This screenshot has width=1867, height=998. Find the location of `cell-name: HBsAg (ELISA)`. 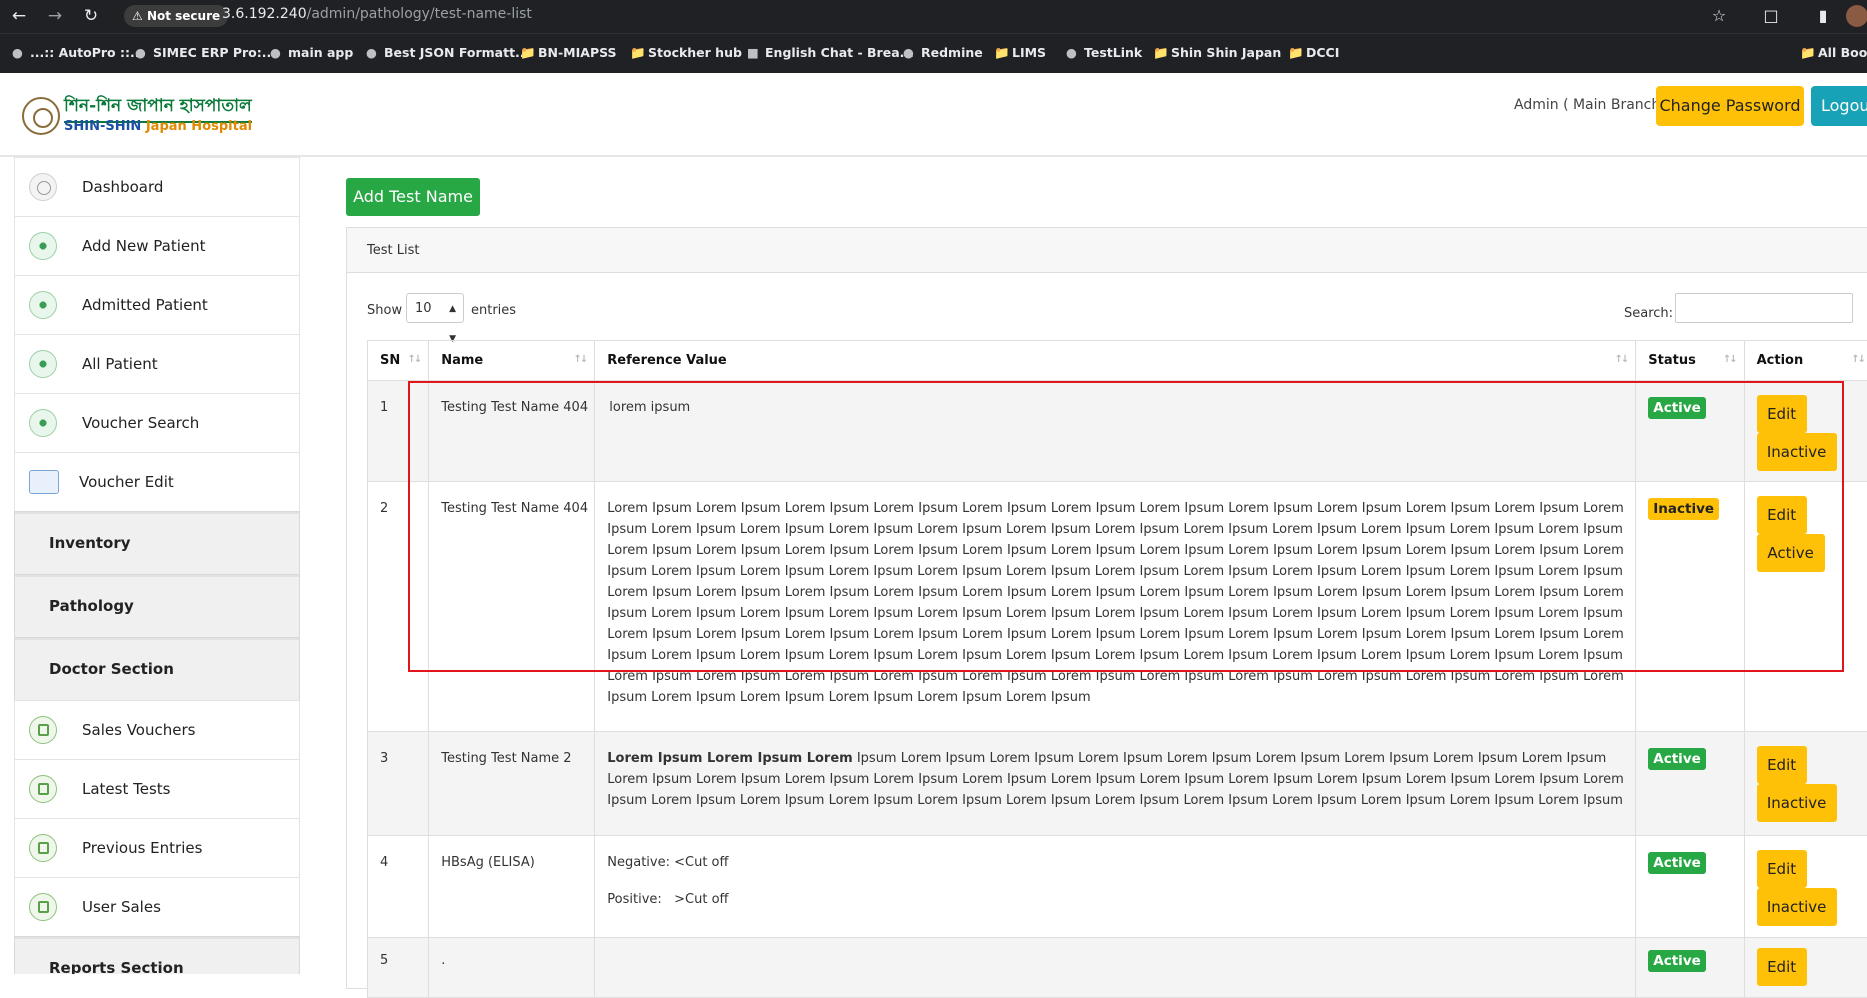

cell-name: HBsAg (ELISA) is located at coordinates (512, 887).